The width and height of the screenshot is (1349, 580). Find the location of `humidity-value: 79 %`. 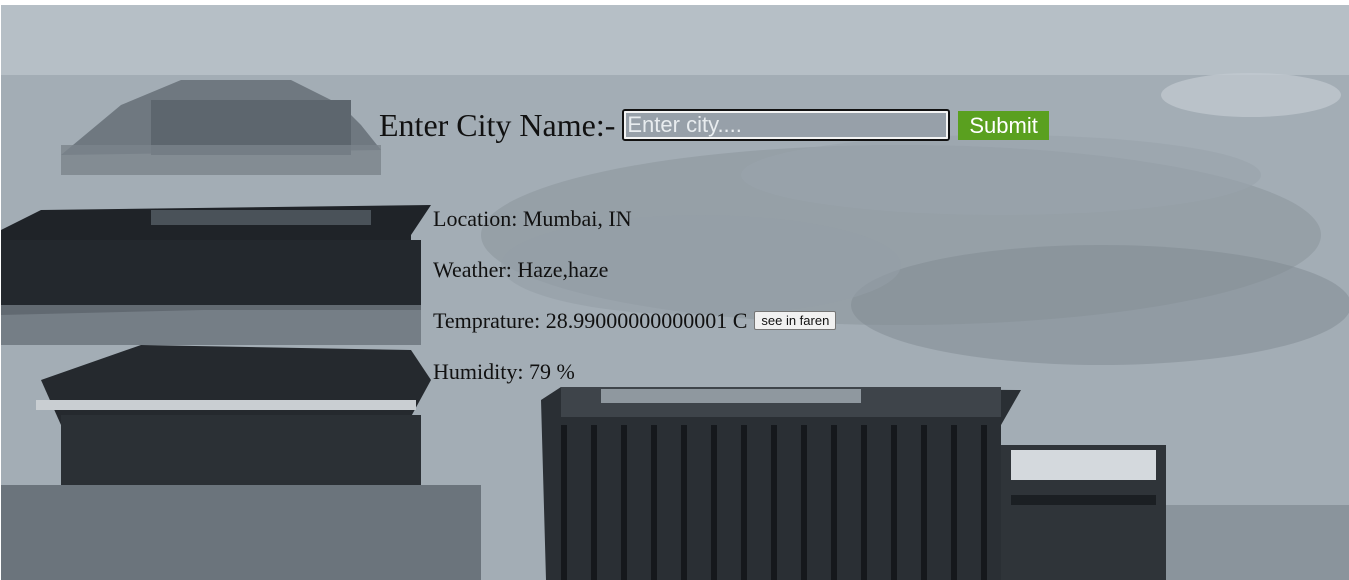

humidity-value: 79 % is located at coordinates (551, 371).